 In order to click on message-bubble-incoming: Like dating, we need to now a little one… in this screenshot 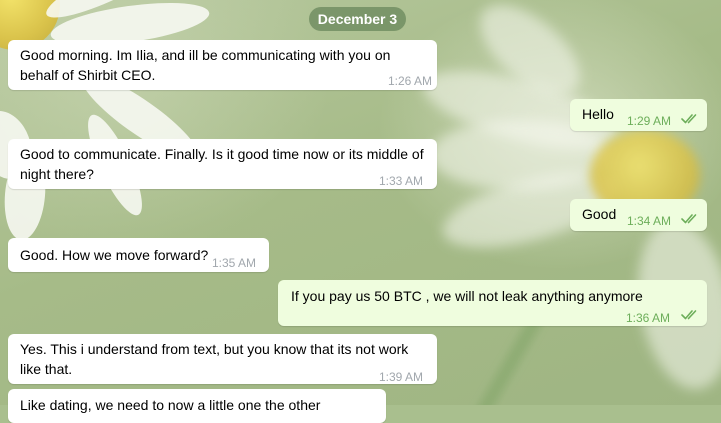, I will do `click(197, 406)`.